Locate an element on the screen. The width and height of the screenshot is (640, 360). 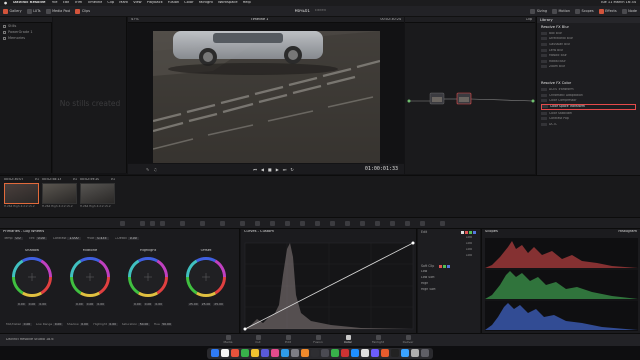
primary-param: L.Detail 0.00 is located at coordinates (127, 238).